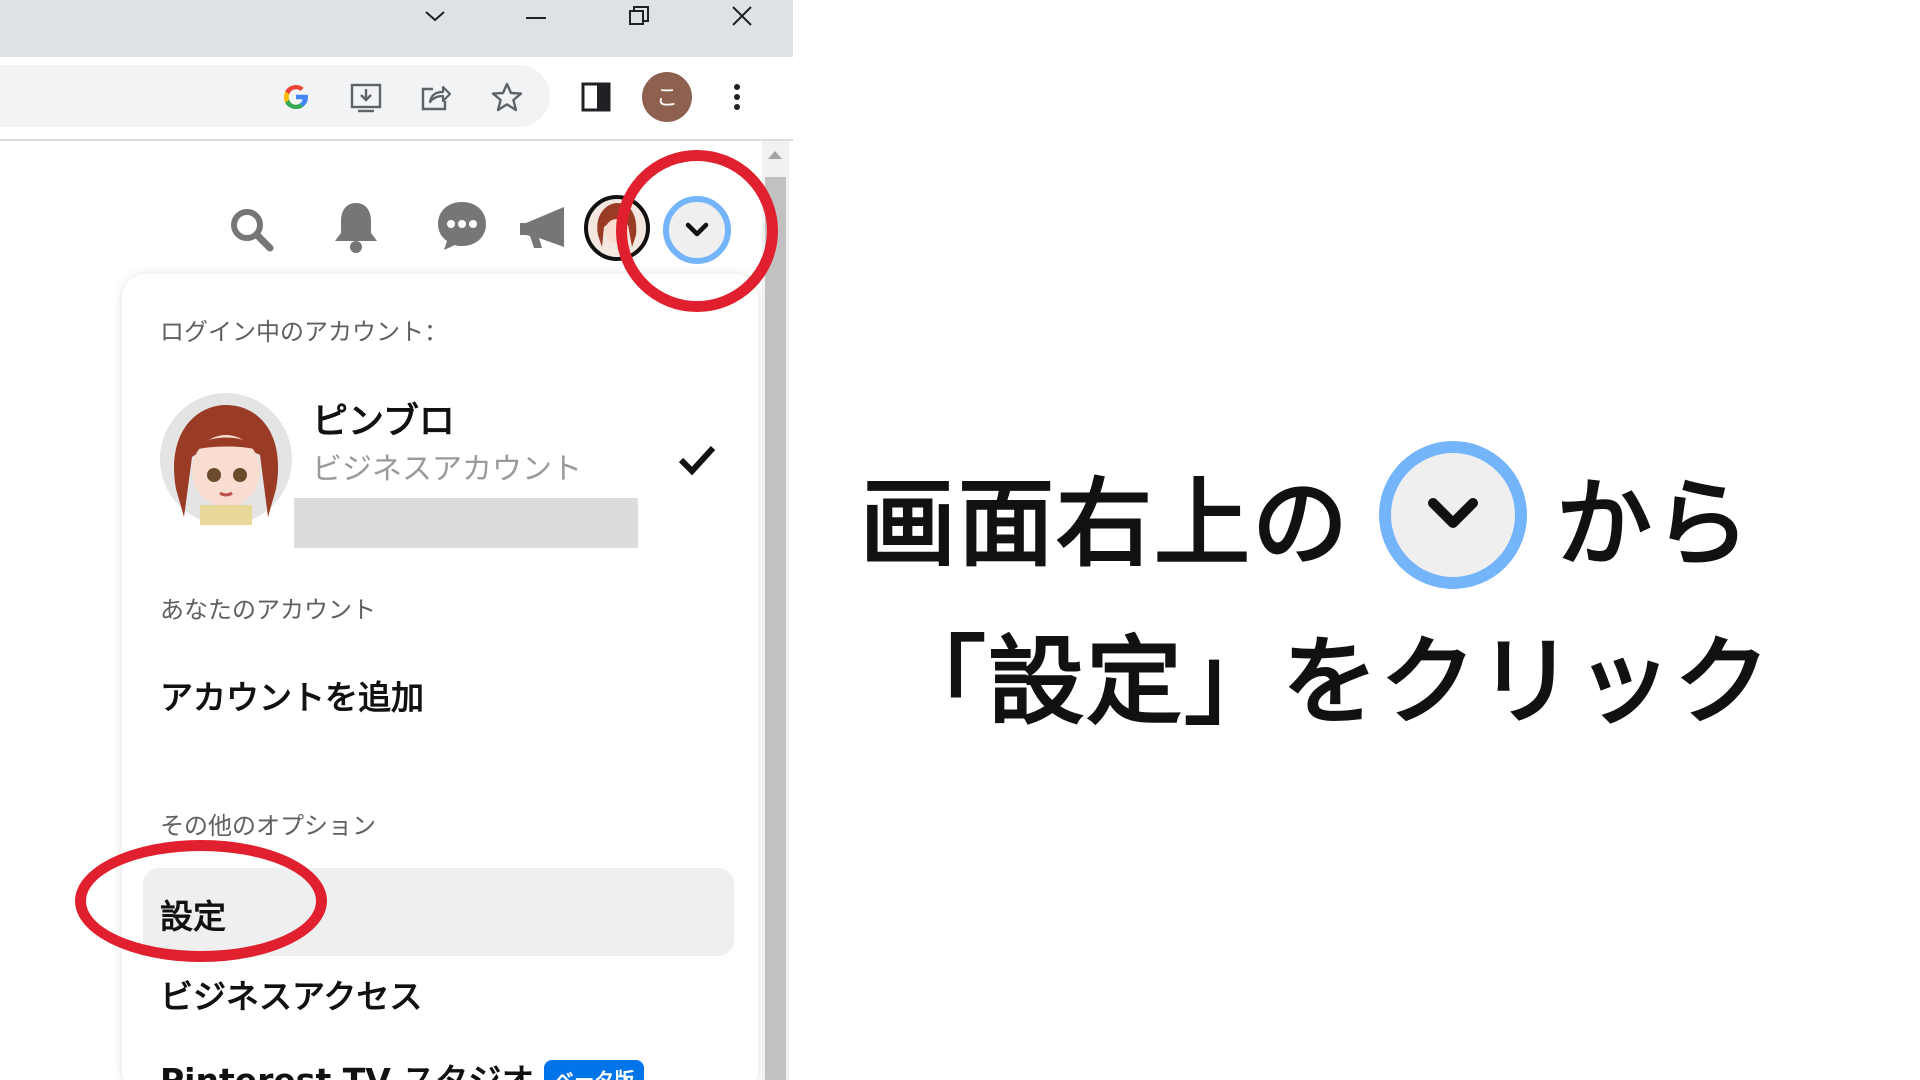 The height and width of the screenshot is (1080, 1920). What do you see at coordinates (462, 226) in the screenshot?
I see `messages-icon` at bounding box center [462, 226].